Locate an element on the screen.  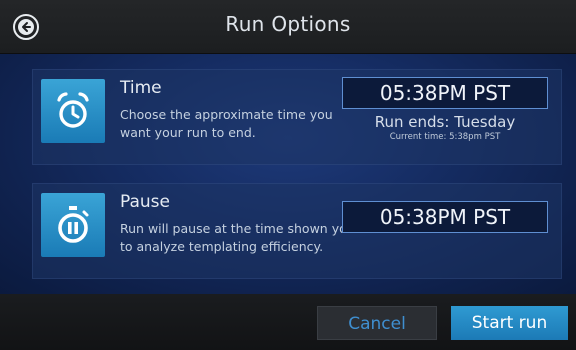
start-run-button: Start run is located at coordinates (509, 323).